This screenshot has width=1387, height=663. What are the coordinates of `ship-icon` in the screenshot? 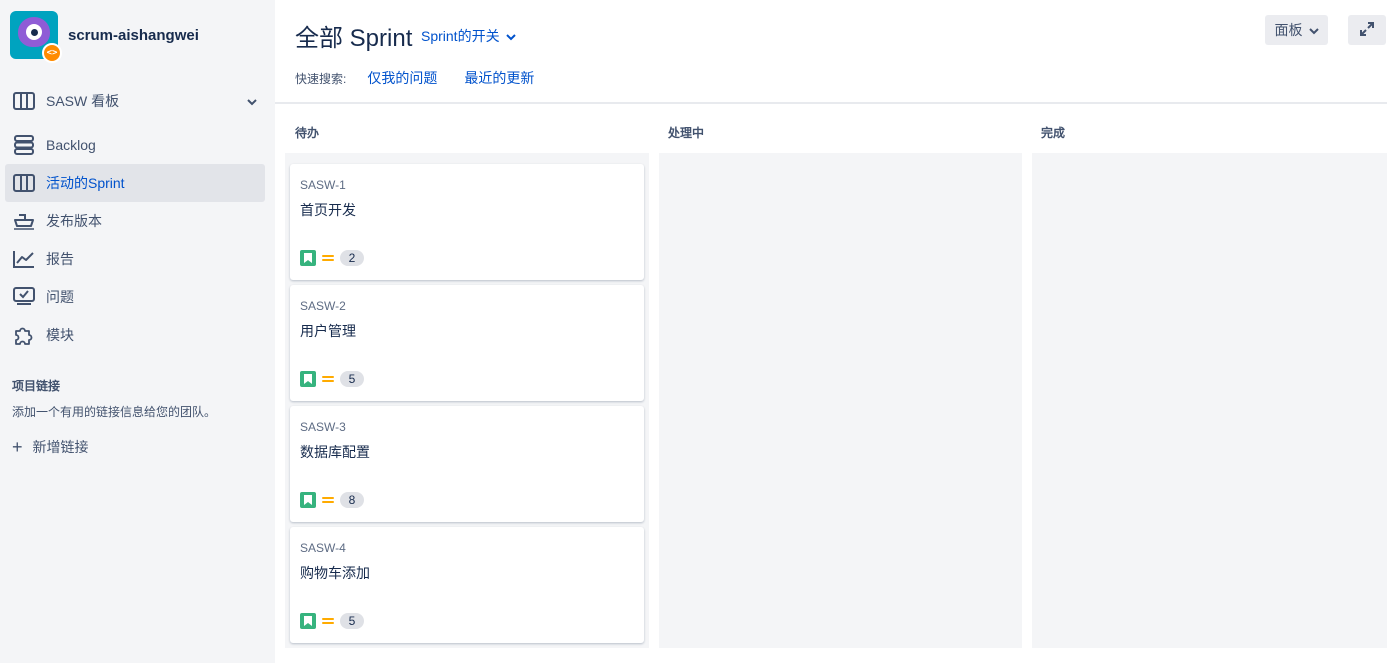 It's located at (24, 221).